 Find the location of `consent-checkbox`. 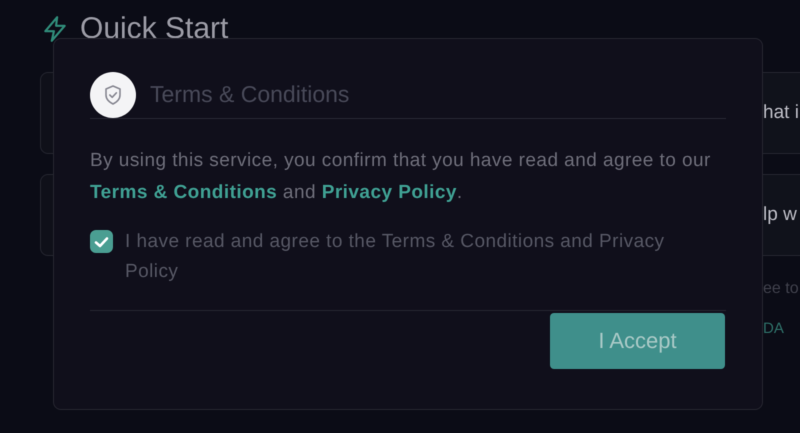

consent-checkbox is located at coordinates (101, 241).